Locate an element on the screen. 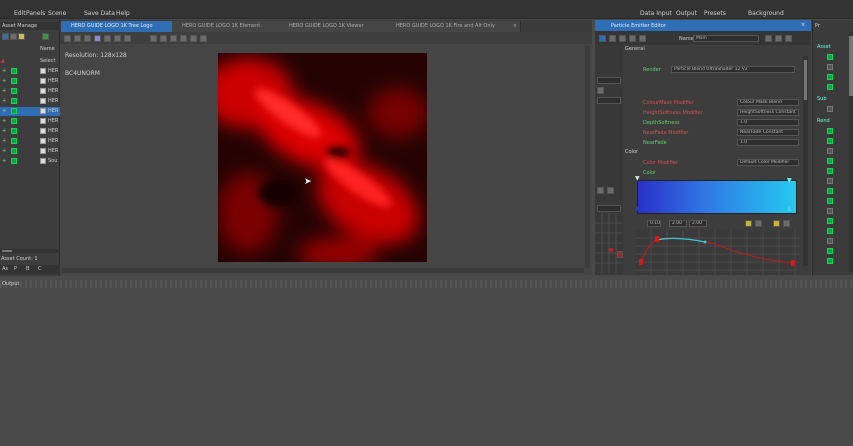 Image resolution: width=853 pixels, height=446 pixels. name-dropdown: Main is located at coordinates (726, 38).